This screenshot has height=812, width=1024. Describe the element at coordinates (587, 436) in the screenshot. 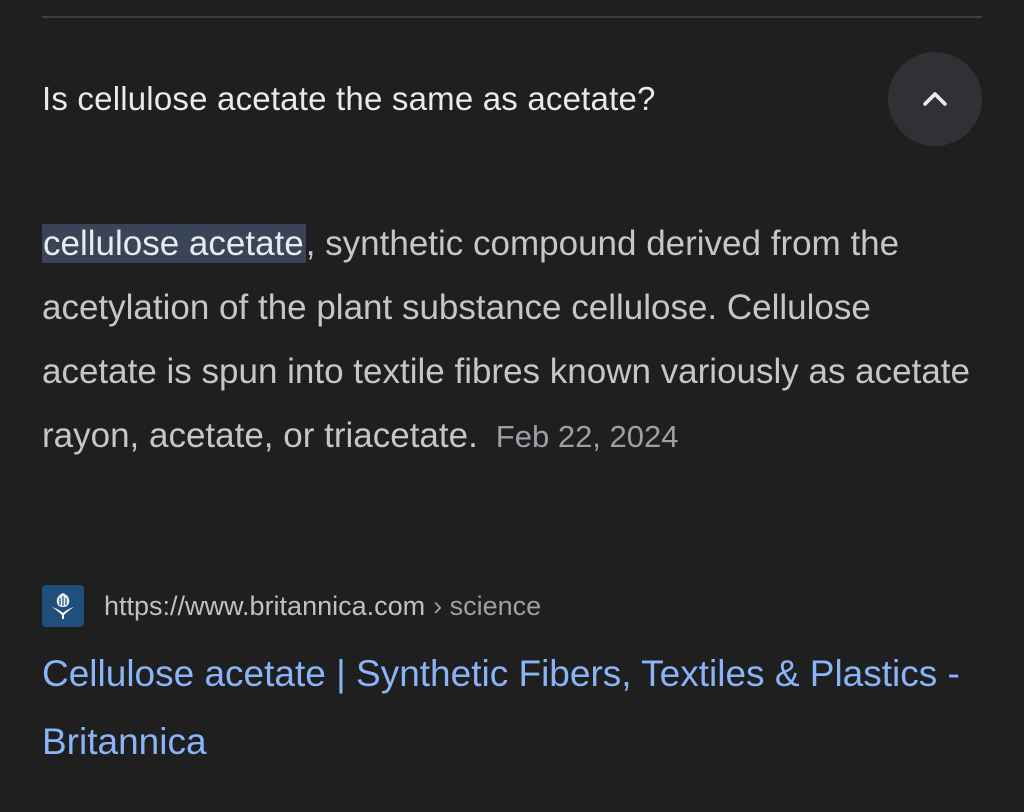

I see `answer-date: Feb 22, 2024` at that location.